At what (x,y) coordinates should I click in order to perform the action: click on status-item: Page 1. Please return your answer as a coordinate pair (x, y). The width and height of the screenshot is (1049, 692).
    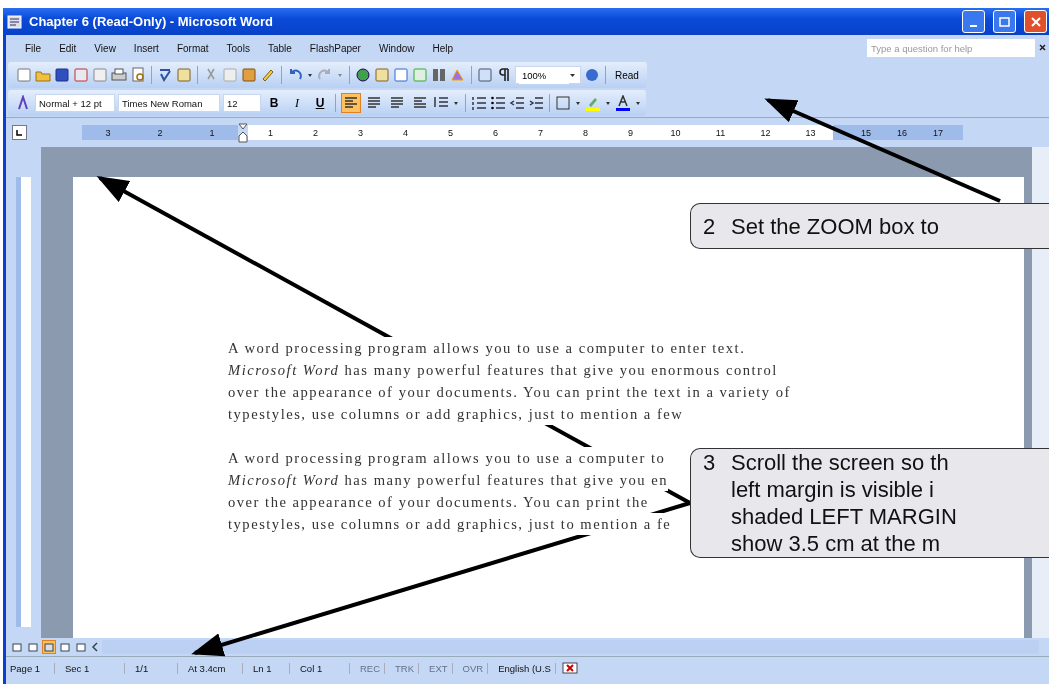
    Looking at the image, I should click on (30, 668).